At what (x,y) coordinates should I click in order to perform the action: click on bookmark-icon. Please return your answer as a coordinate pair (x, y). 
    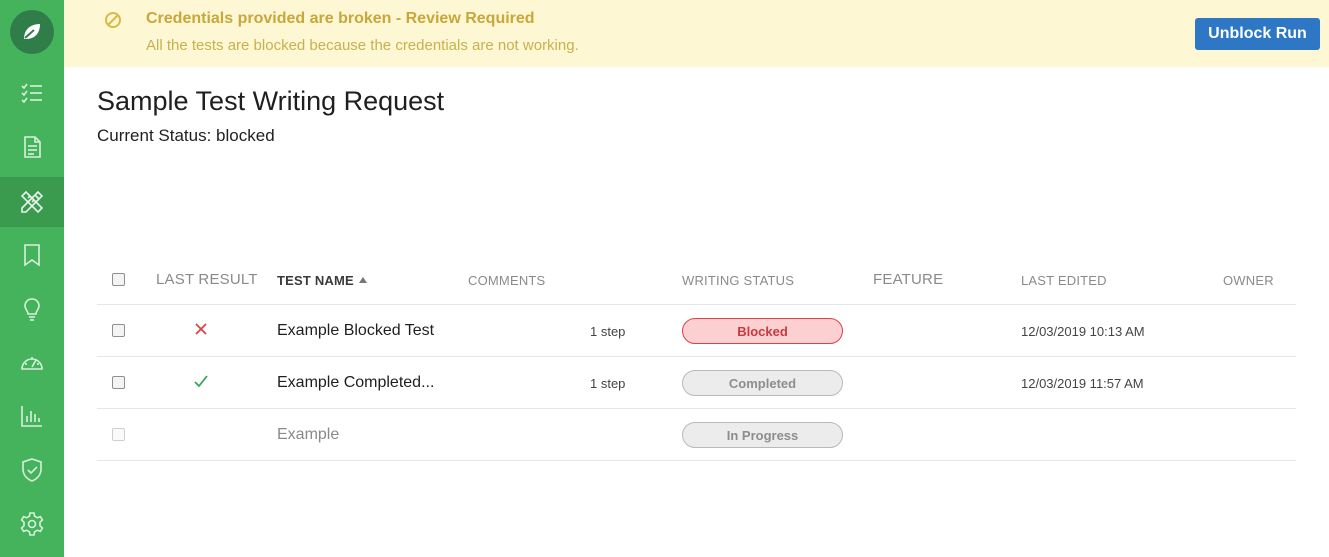
    Looking at the image, I should click on (32, 255).